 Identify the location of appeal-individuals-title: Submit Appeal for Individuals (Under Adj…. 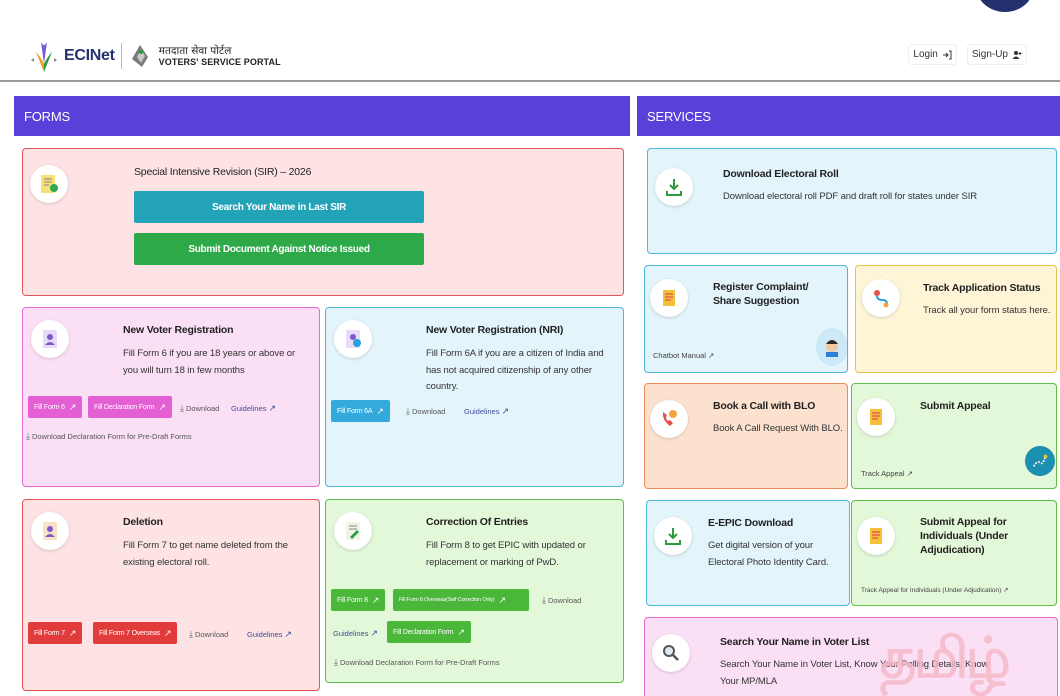
(964, 536).